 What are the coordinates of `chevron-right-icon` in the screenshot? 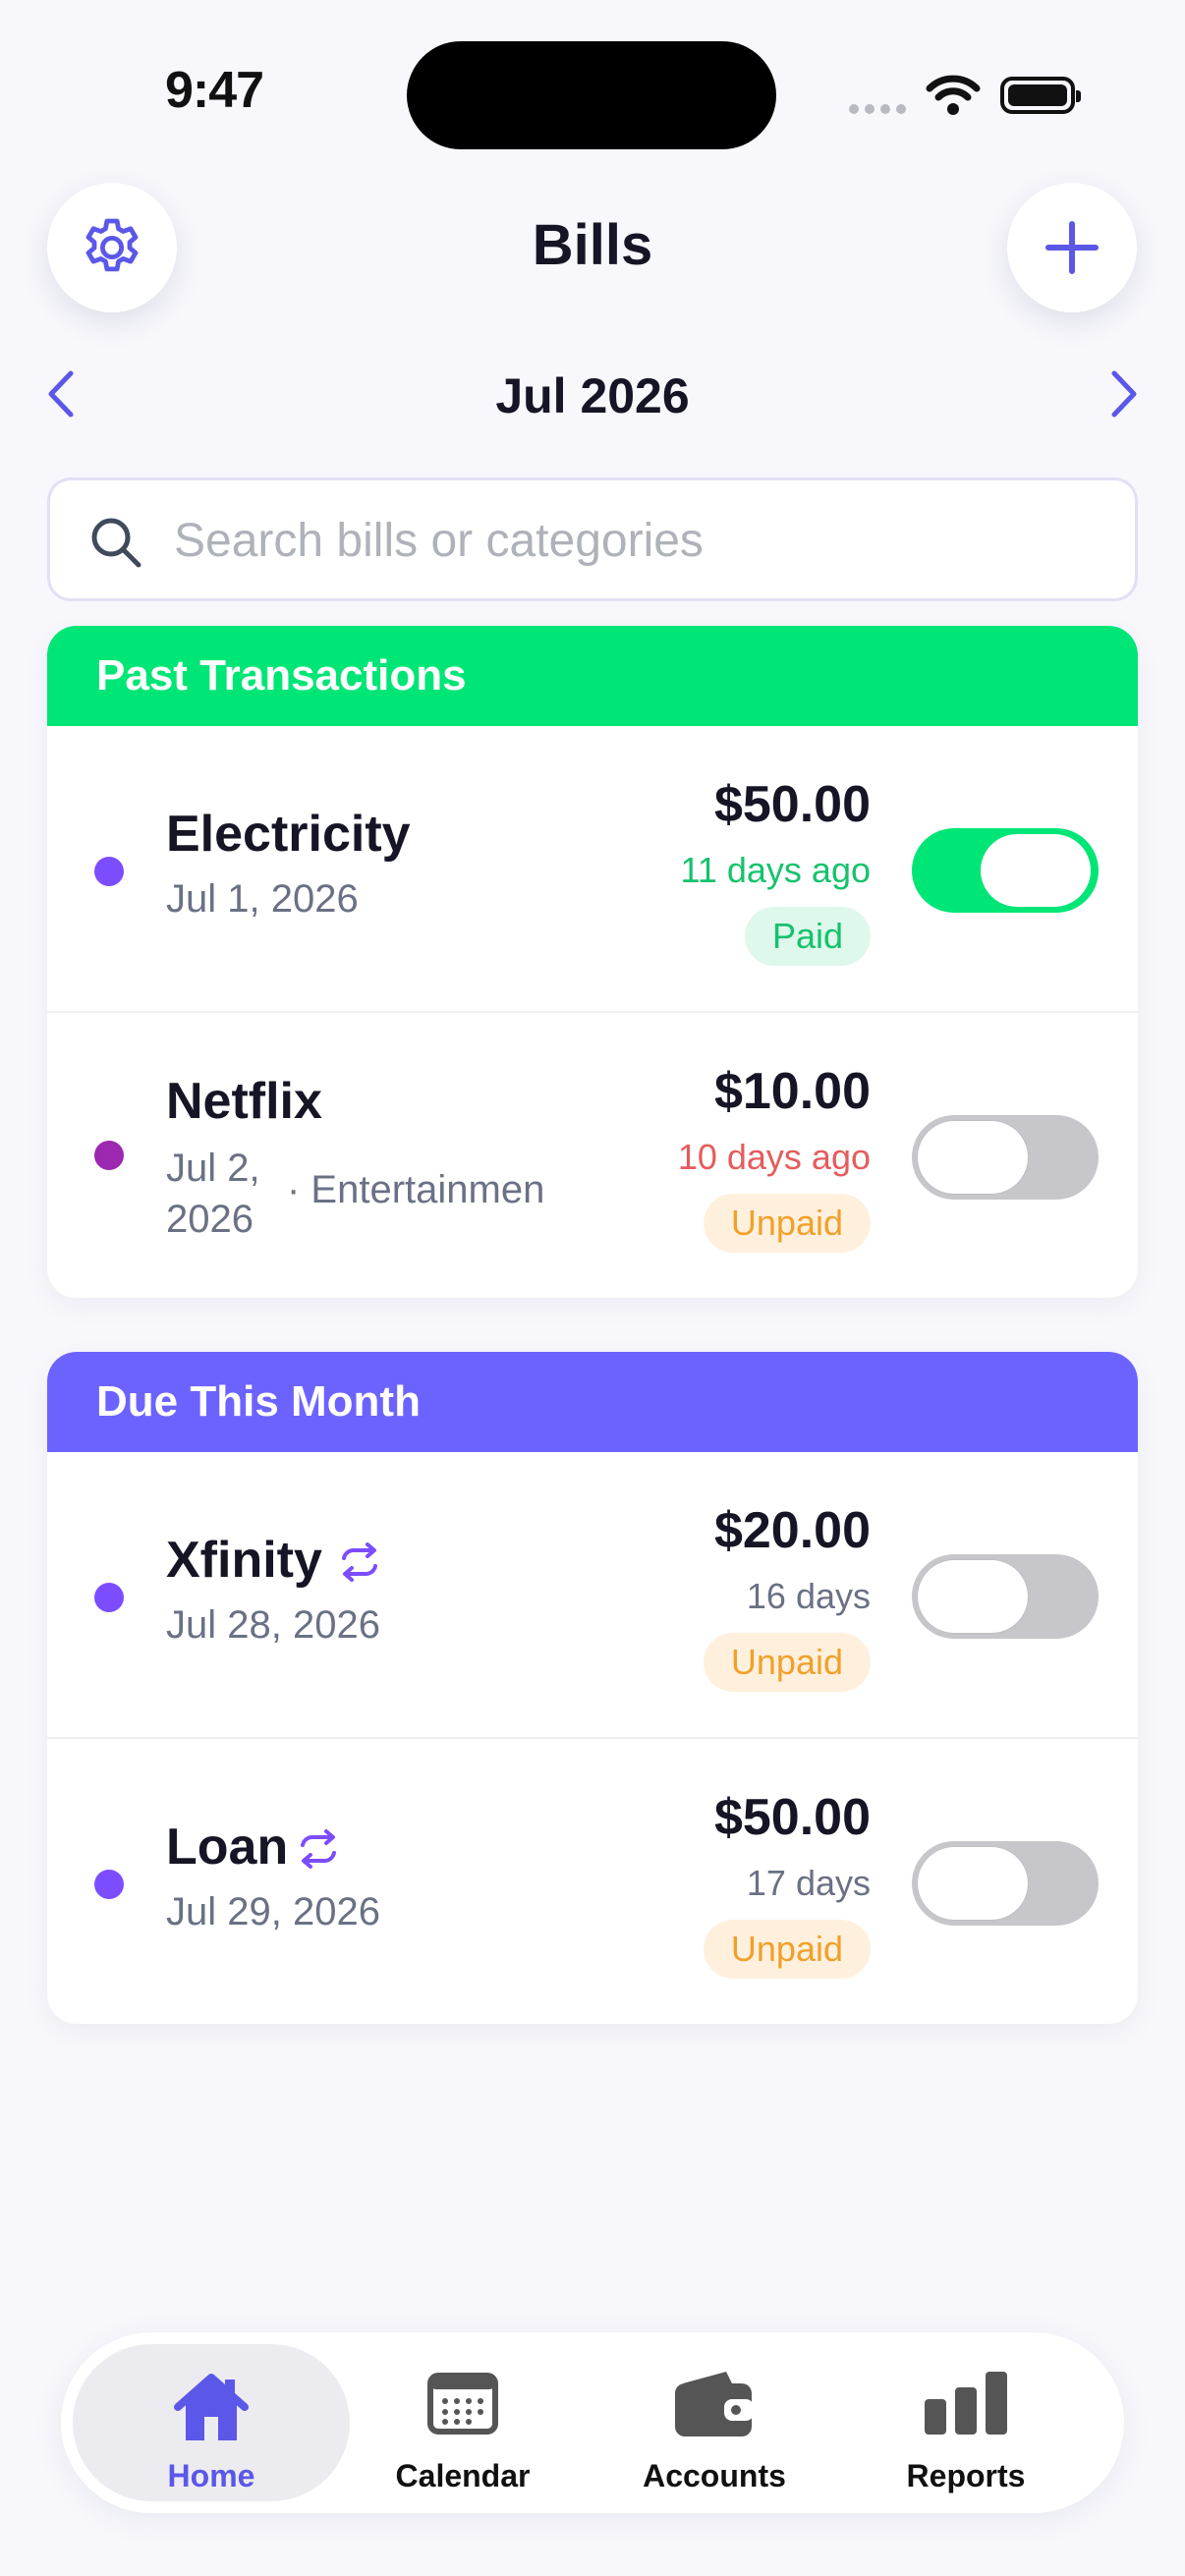 It's located at (1124, 394).